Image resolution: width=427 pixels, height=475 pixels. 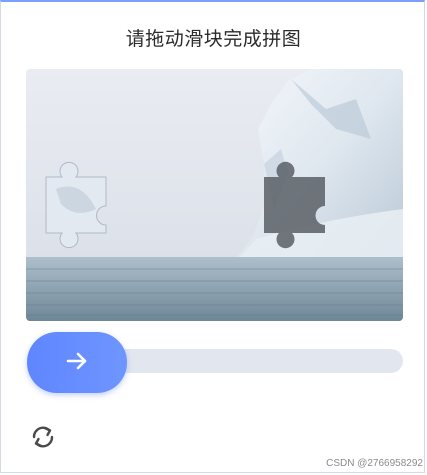 What do you see at coordinates (213, 39) in the screenshot?
I see `captcha-title: 请拖动滑块完成拼图` at bounding box center [213, 39].